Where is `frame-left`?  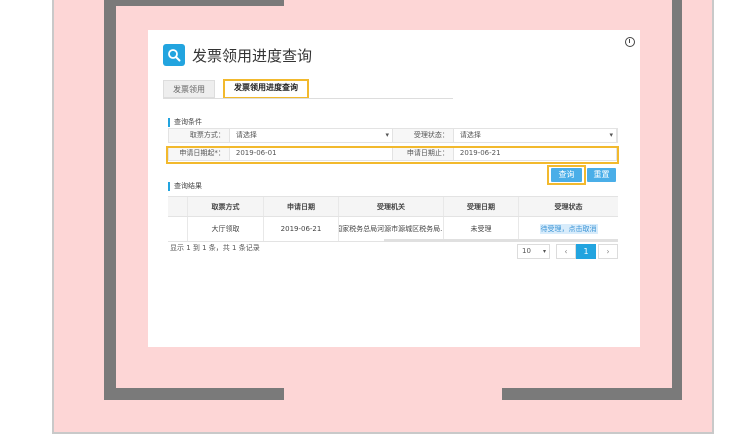
frame-left is located at coordinates (110, 200).